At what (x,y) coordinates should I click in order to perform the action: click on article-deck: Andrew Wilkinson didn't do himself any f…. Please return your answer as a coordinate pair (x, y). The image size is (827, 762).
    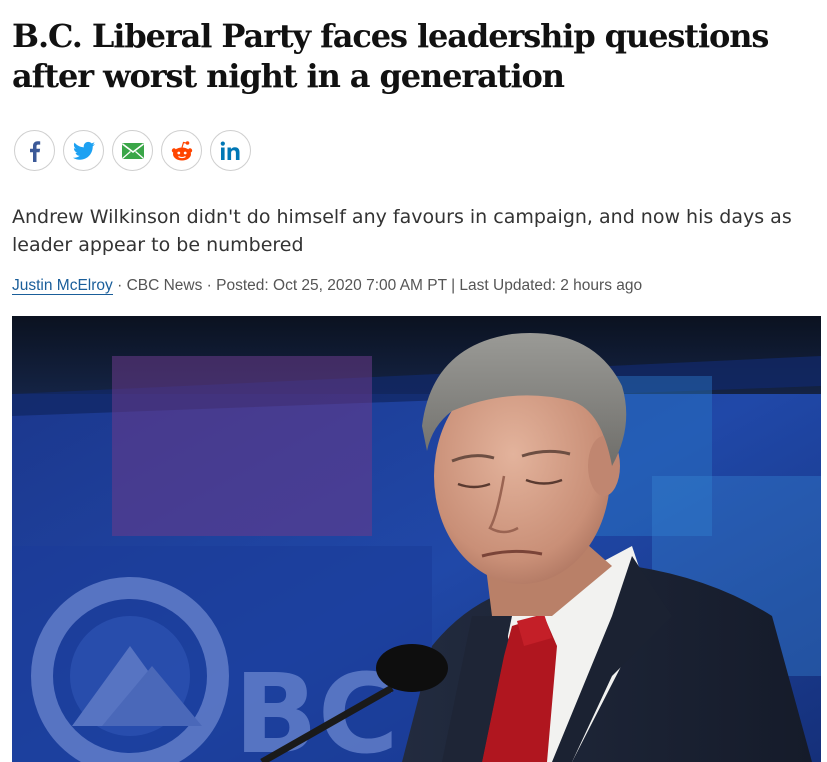
    Looking at the image, I should click on (402, 231).